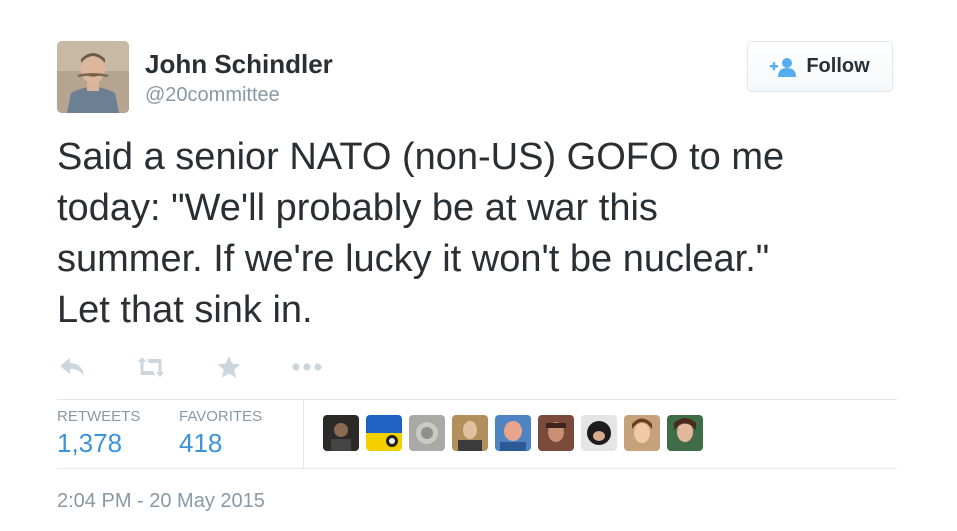 This screenshot has width=957, height=531. What do you see at coordinates (161, 501) in the screenshot?
I see `tweet-timestamp: 2:04 PM - 20 May 2015` at bounding box center [161, 501].